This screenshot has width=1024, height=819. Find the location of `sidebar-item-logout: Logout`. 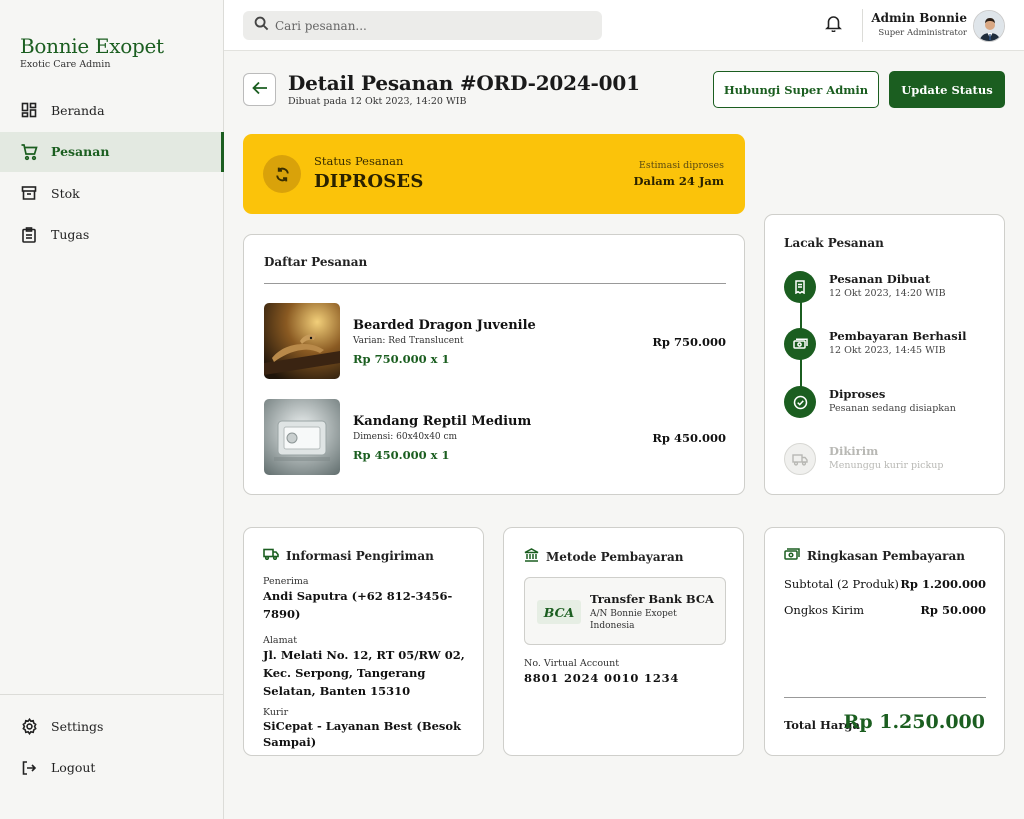

sidebar-item-logout: Logout is located at coordinates (112, 768).